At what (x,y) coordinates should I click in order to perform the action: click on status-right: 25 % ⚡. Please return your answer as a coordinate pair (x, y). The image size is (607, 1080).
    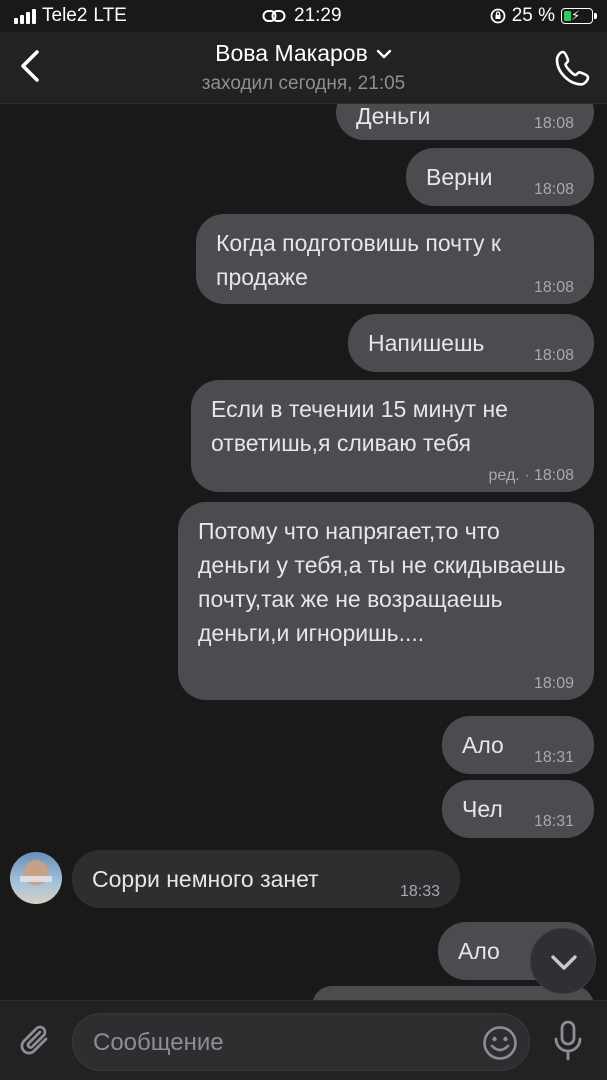
    Looking at the image, I should click on (543, 16).